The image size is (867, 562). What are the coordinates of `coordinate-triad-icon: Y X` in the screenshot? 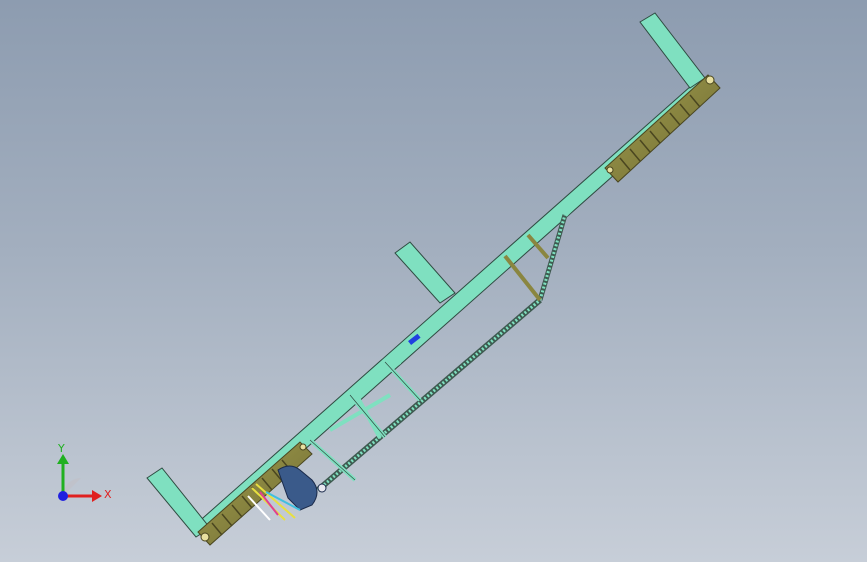 It's located at (84, 472).